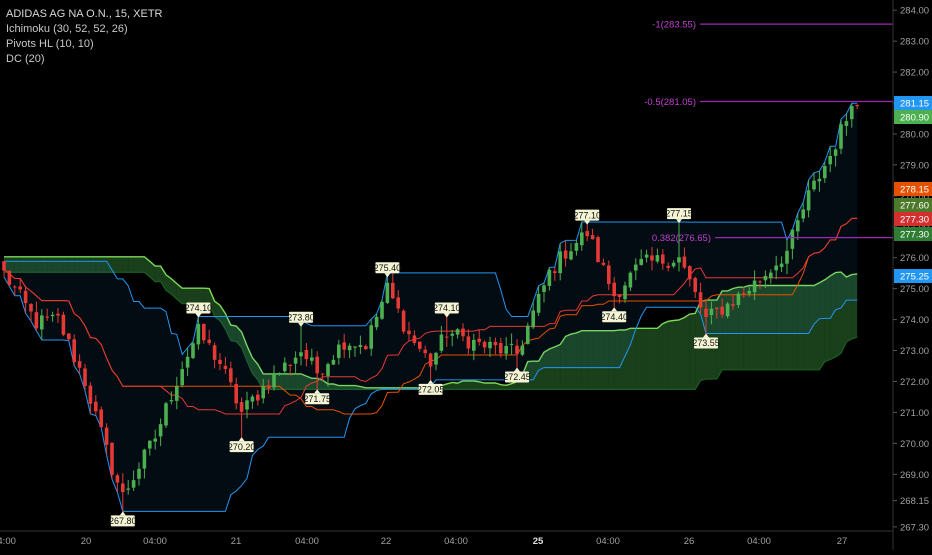 This screenshot has height=555, width=932. Describe the element at coordinates (84, 29) in the screenshot. I see `legend-ichimoku: Ichimoku (30, 52, 52, 26)` at that location.